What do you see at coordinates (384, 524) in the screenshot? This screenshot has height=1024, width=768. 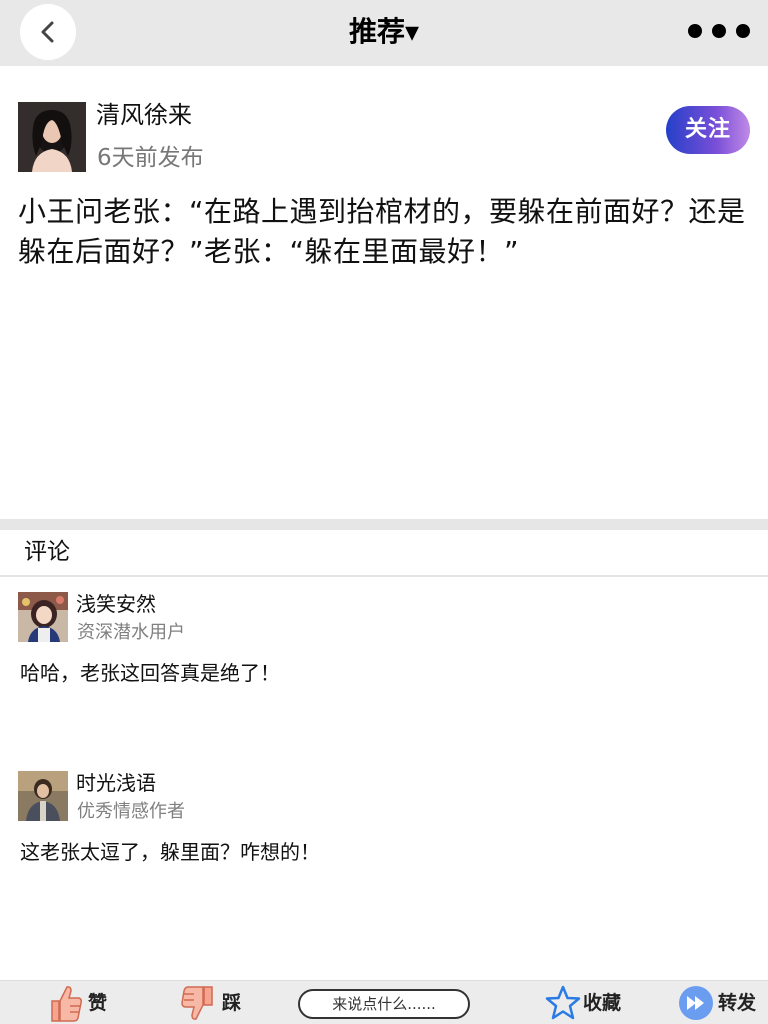 I see `section-divider` at bounding box center [384, 524].